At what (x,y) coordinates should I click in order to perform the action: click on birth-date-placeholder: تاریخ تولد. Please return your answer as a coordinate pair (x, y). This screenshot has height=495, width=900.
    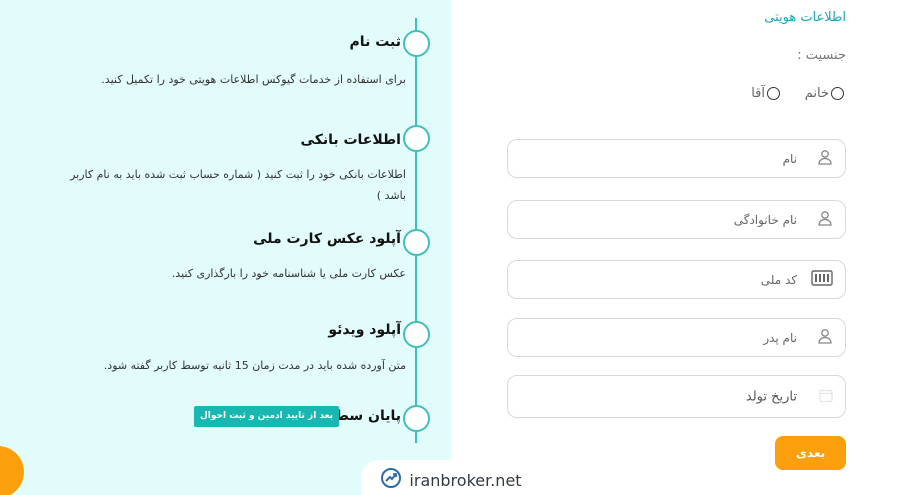
    Looking at the image, I should click on (771, 396).